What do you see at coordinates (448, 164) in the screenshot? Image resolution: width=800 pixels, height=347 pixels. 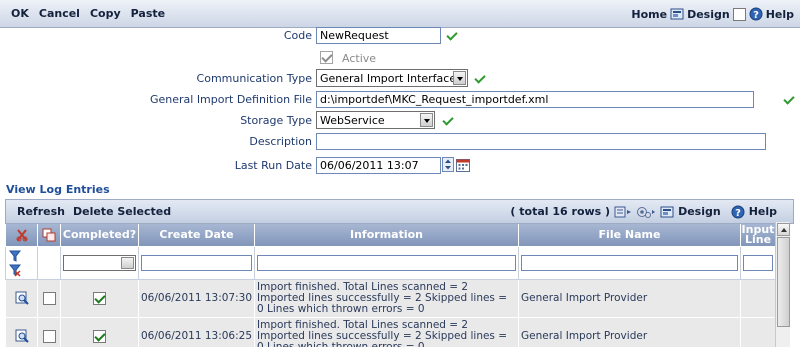 I see `spinner-icon` at bounding box center [448, 164].